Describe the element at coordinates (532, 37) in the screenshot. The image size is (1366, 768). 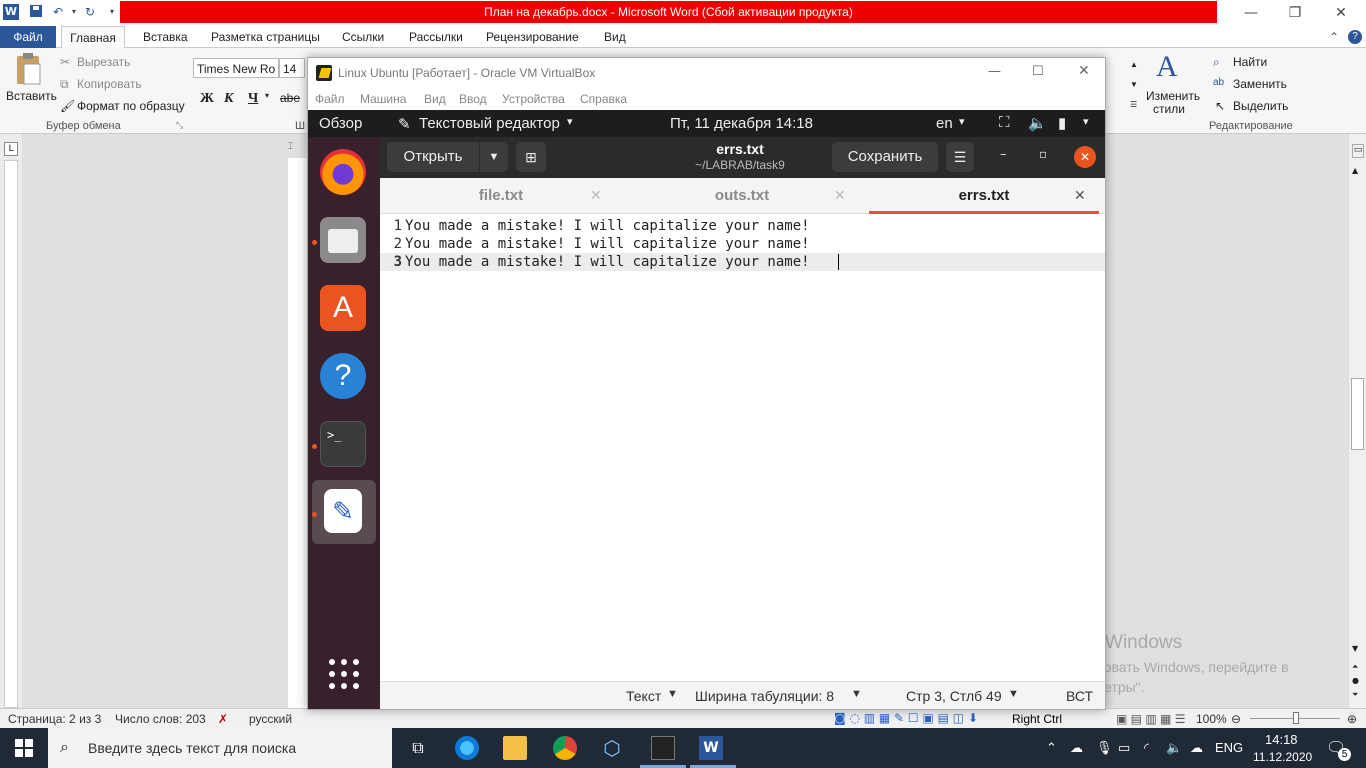
I see `tab-review: Рецензирование` at that location.